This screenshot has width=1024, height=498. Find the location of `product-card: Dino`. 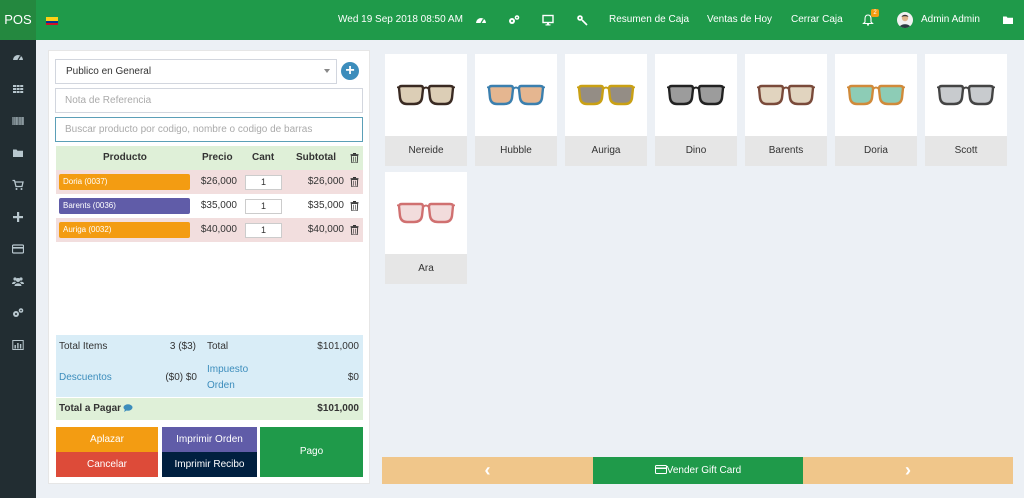

product-card: Dino is located at coordinates (696, 110).